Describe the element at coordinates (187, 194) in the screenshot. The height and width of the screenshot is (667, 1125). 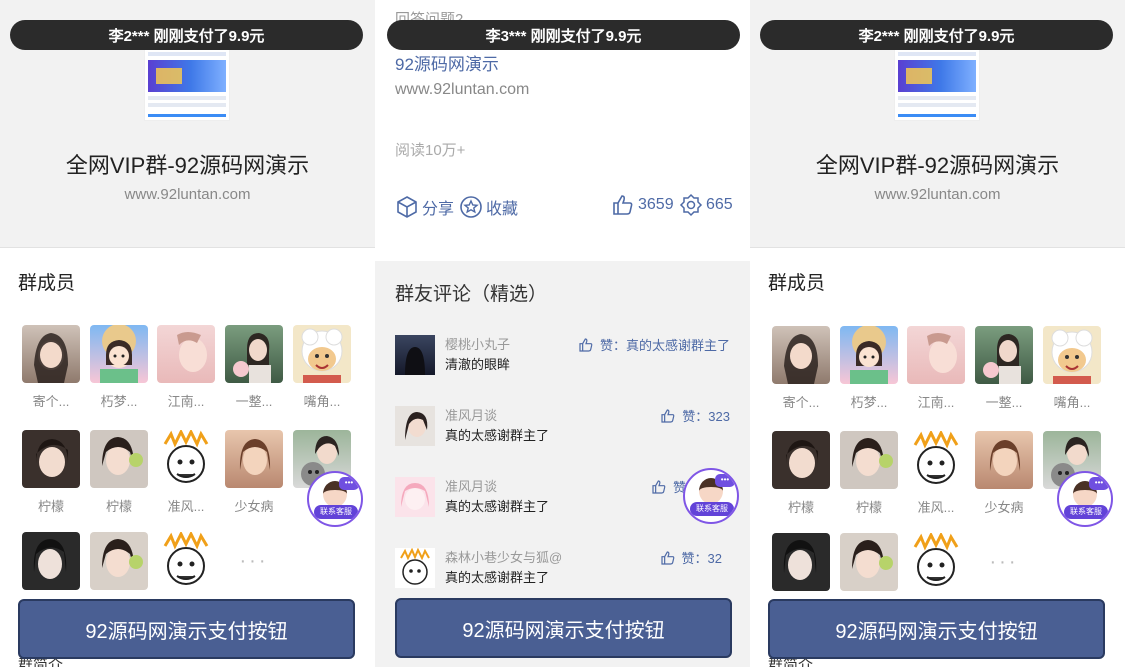
I see `group-url: www.92luntan.com` at that location.